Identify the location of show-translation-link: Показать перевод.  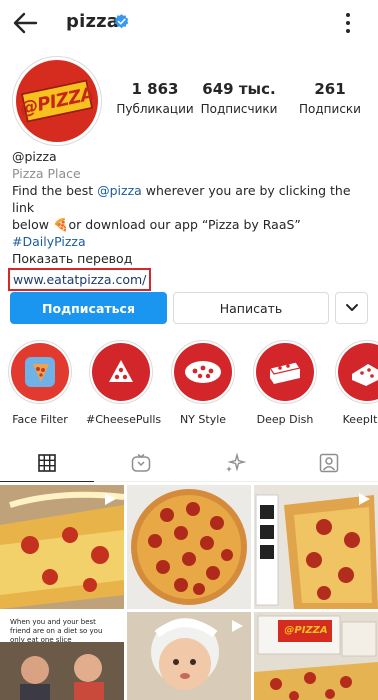
(192, 258).